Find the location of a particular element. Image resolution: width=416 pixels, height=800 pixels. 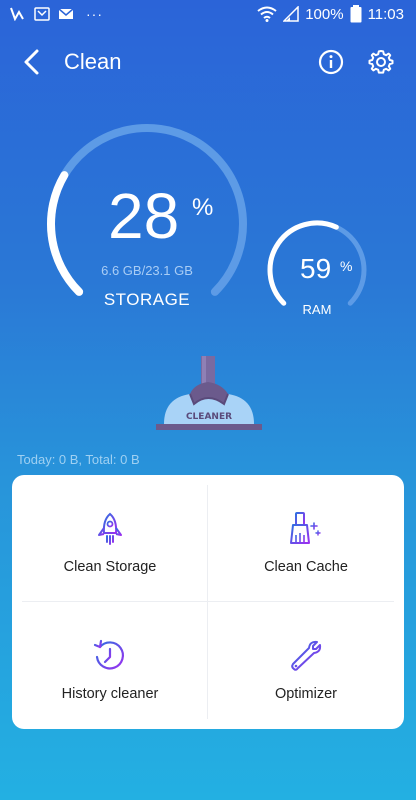

cleaned-summary: Today: 0 B, Total: 0 B is located at coordinates (78, 459).